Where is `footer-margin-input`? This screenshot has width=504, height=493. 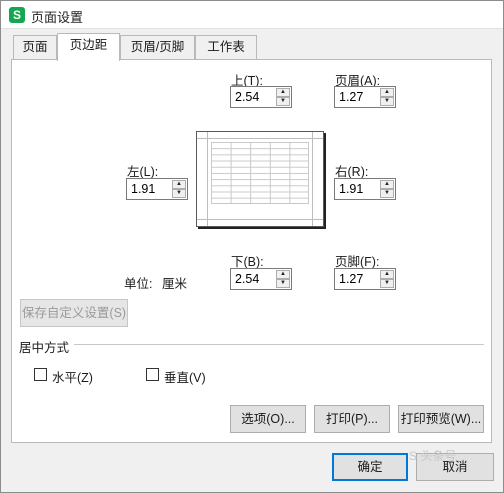 footer-margin-input is located at coordinates (357, 279).